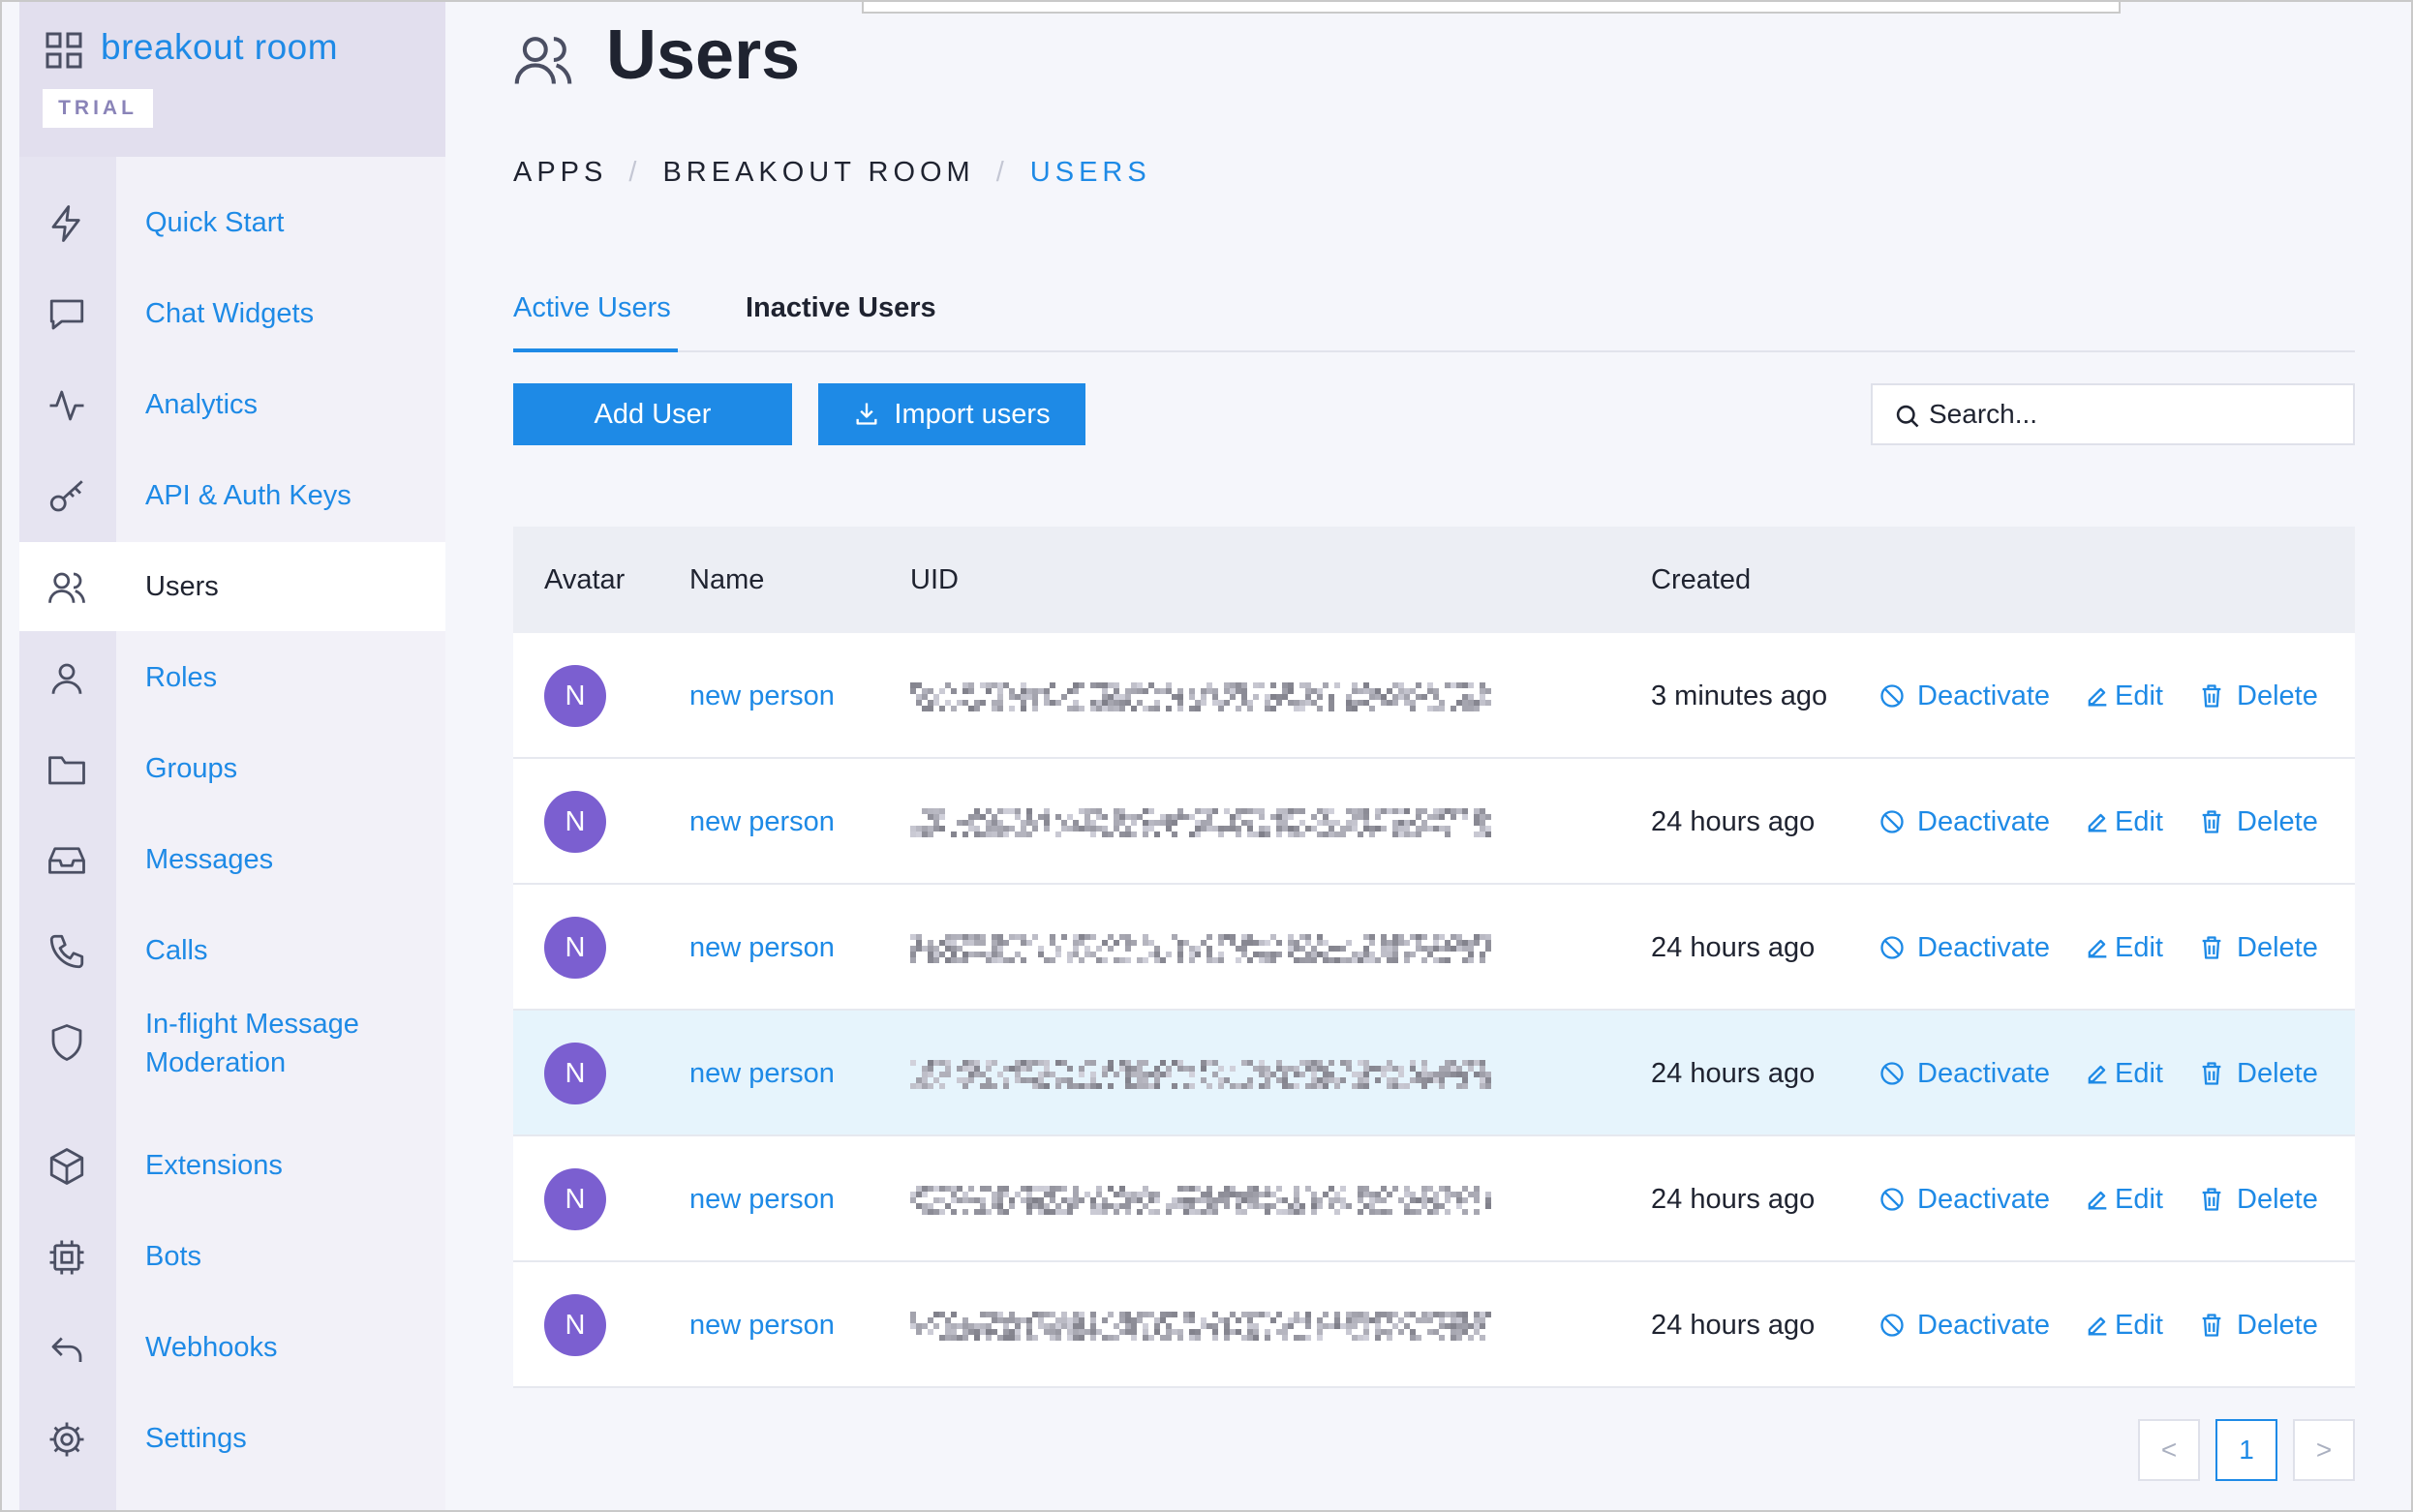 The image size is (2413, 1512). What do you see at coordinates (66, 1257) in the screenshot?
I see `cpu-icon` at bounding box center [66, 1257].